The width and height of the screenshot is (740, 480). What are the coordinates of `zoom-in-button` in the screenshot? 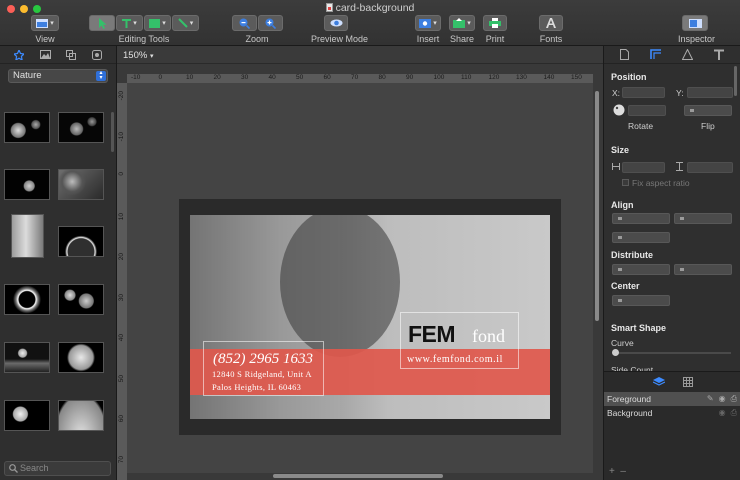 It's located at (270, 23).